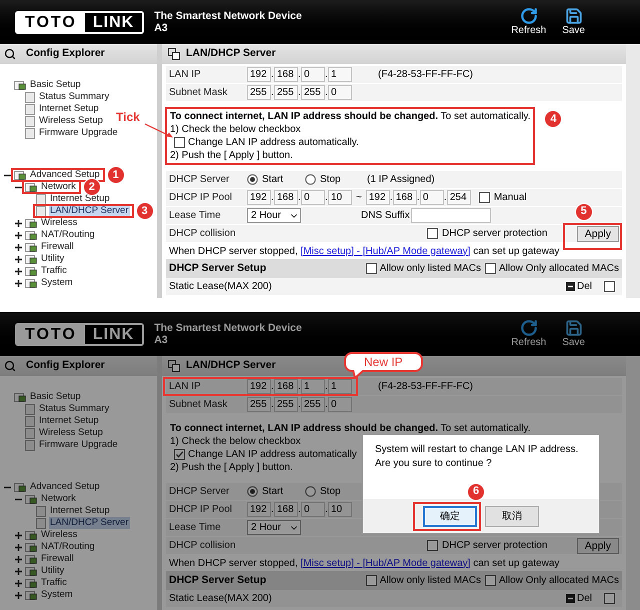 This screenshot has height=610, width=640. I want to click on radio-label: Start, so click(273, 180).